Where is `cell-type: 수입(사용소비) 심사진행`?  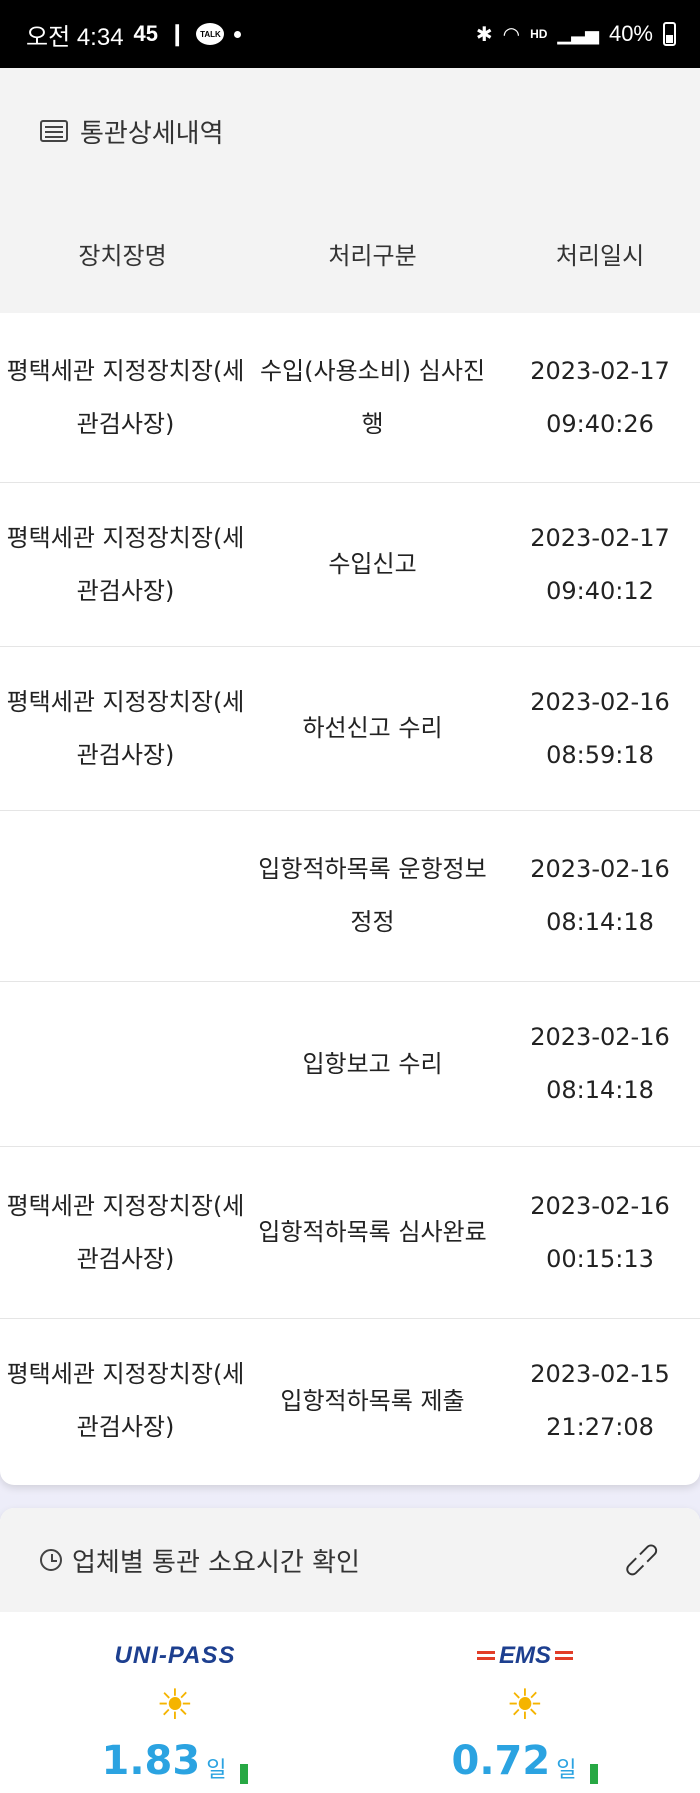
cell-type: 수입(사용소비) 심사진행 is located at coordinates (372, 397).